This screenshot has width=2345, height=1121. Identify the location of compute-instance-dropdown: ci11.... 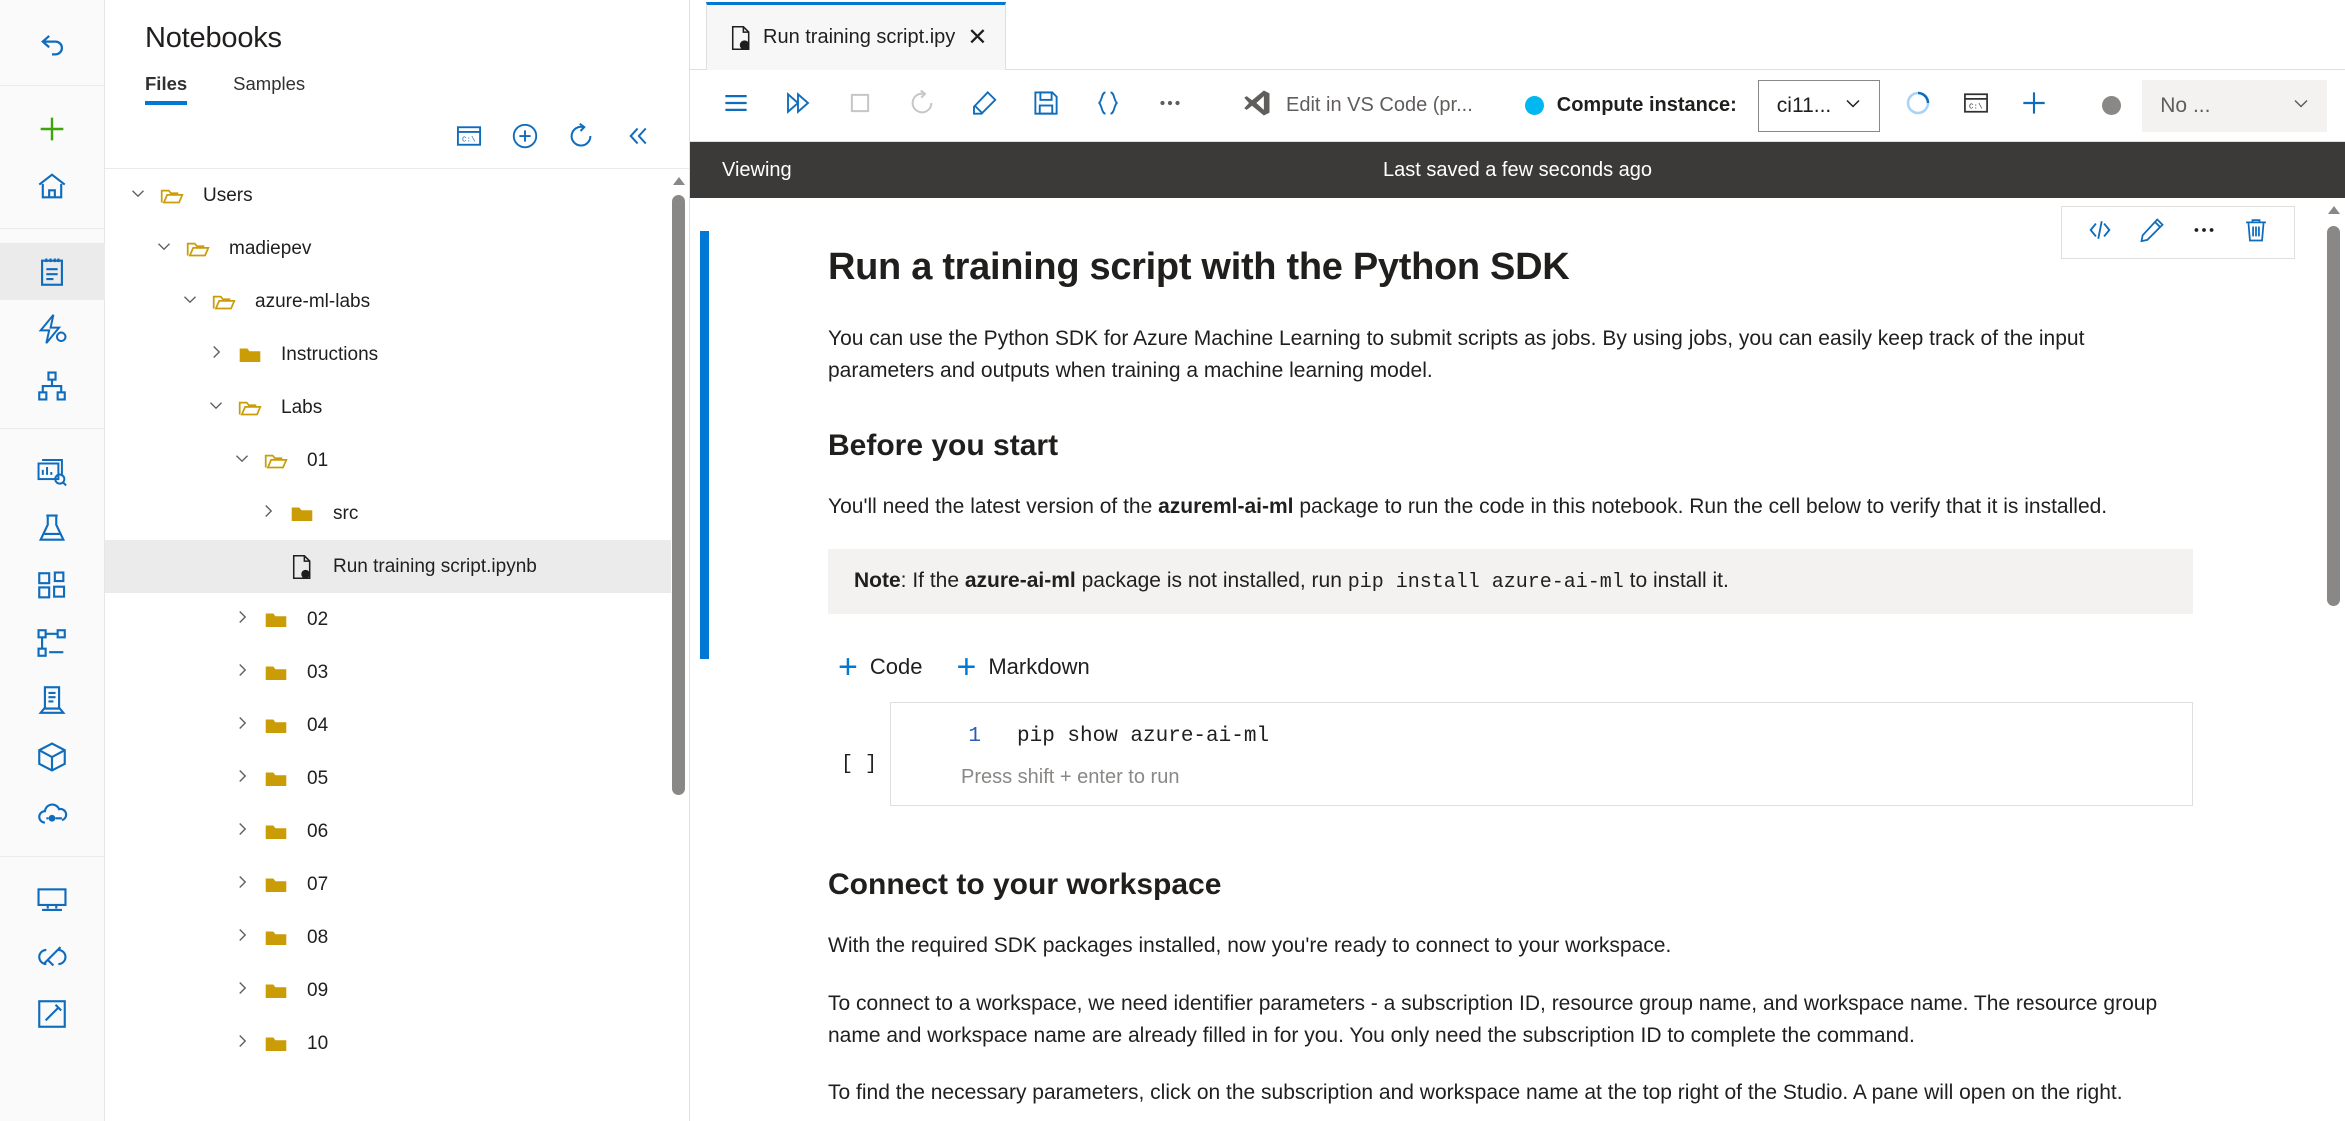
(1819, 105).